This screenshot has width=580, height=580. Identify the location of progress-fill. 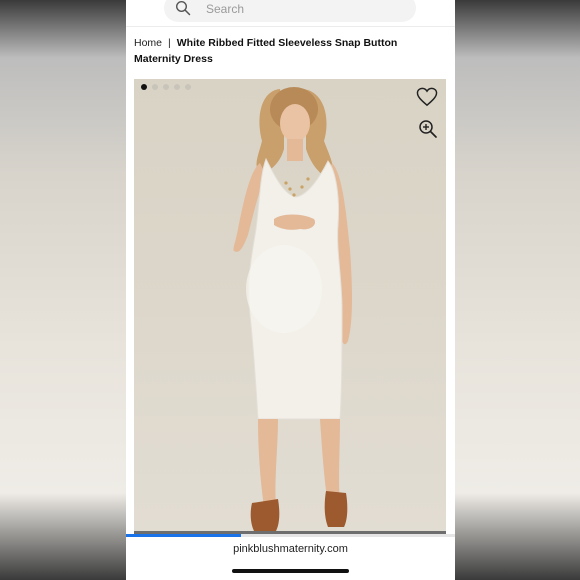
(184, 535).